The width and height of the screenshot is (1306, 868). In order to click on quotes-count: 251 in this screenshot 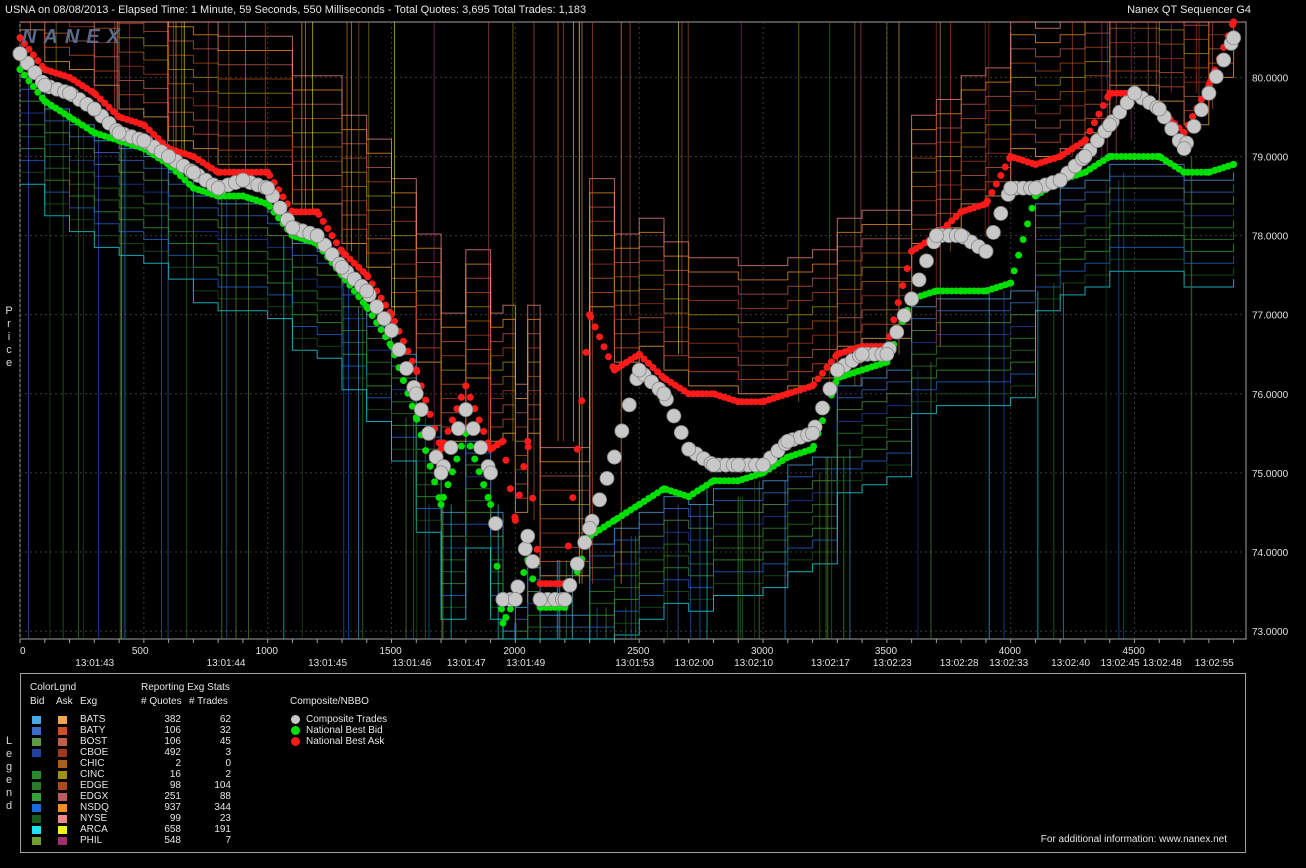, I will do `click(172, 796)`.